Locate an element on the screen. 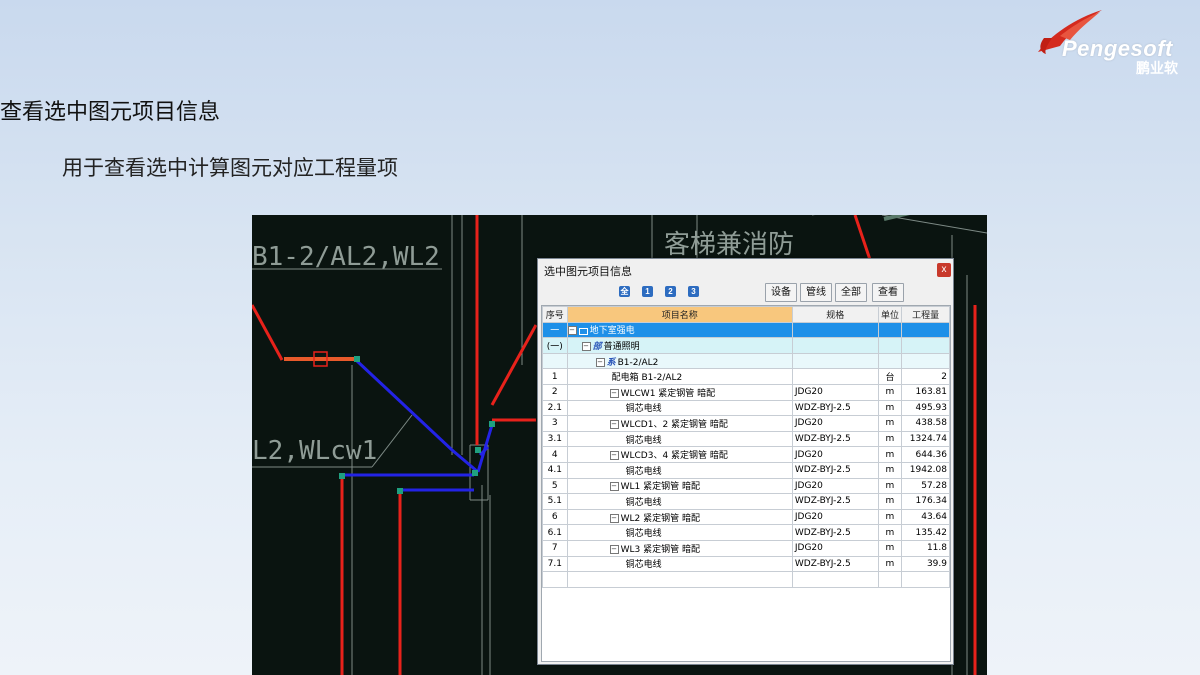  cell-qty: 2 is located at coordinates (925, 376).